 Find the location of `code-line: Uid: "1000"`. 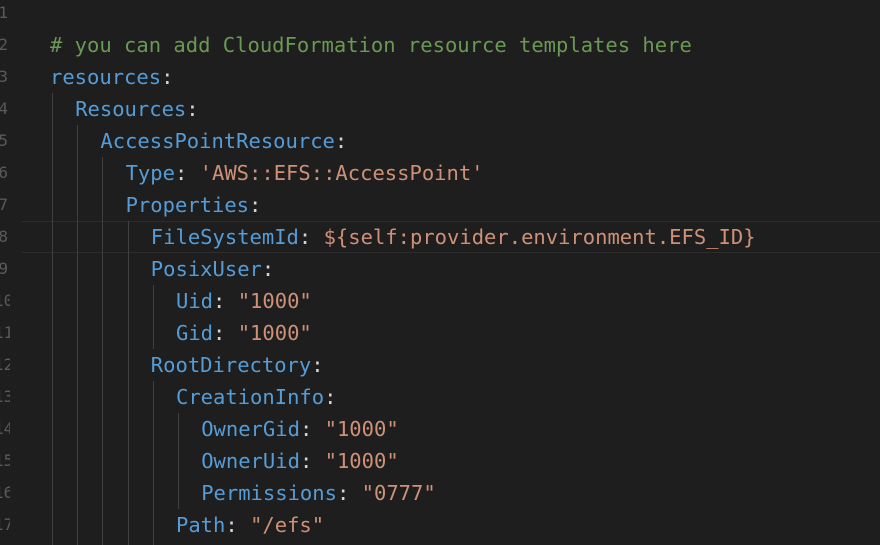

code-line: Uid: "1000" is located at coordinates (244, 301).